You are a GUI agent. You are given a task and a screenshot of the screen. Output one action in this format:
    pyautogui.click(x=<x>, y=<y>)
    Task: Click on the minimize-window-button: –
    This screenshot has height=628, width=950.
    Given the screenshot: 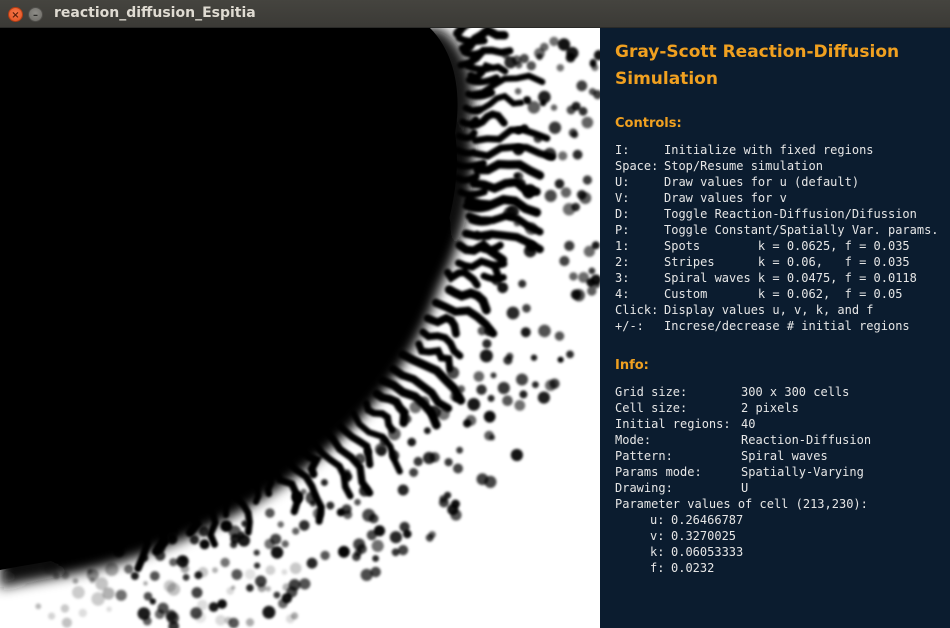 What is the action you would take?
    pyautogui.click(x=35, y=14)
    